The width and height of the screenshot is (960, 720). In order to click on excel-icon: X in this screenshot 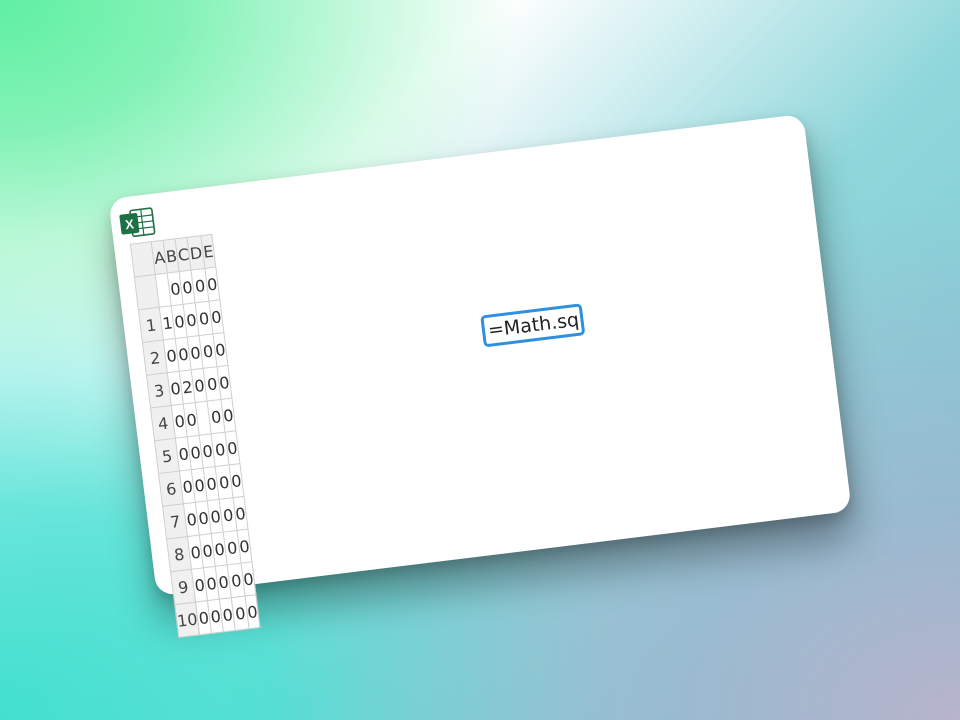, I will do `click(137, 223)`.